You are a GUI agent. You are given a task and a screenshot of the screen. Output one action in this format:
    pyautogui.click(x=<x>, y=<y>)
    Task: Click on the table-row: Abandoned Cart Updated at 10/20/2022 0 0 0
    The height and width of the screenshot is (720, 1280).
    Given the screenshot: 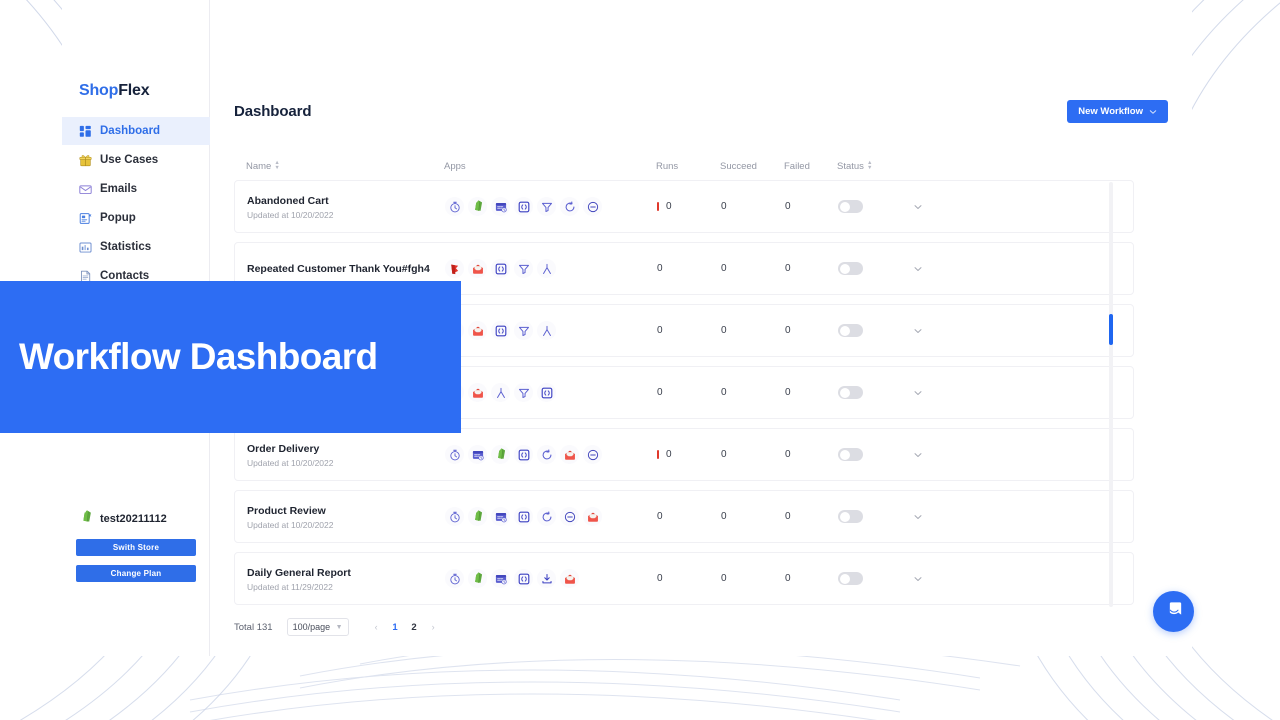 What is the action you would take?
    pyautogui.click(x=684, y=206)
    